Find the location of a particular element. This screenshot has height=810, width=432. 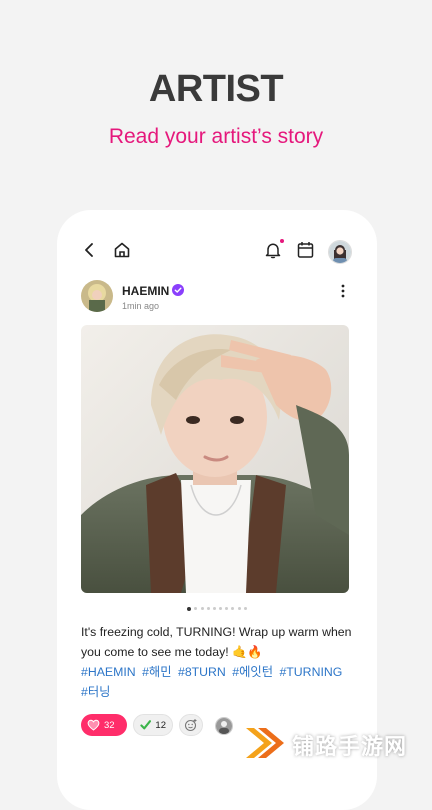

check-icon is located at coordinates (146, 725).